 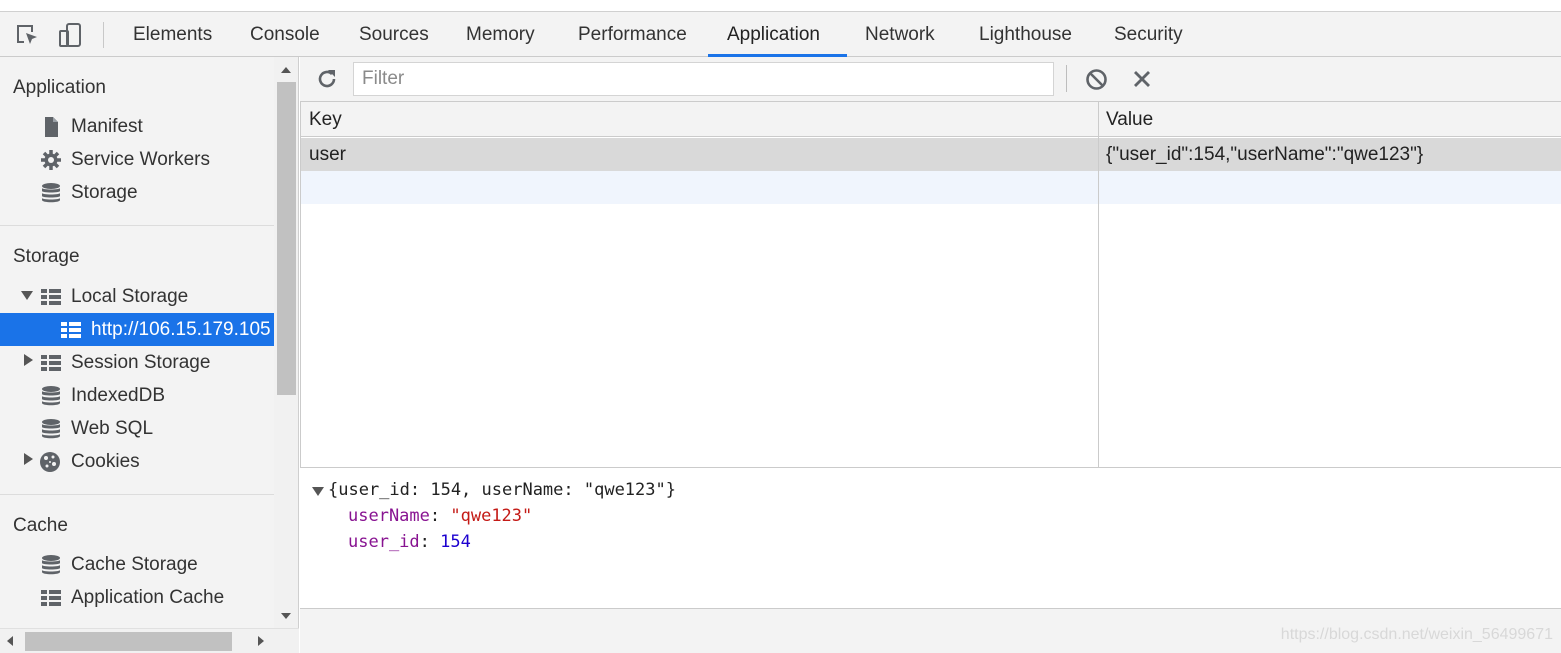 What do you see at coordinates (1416, 634) in the screenshot?
I see `watermark-text: https://blog.csdn.net/weixin_56499671` at bounding box center [1416, 634].